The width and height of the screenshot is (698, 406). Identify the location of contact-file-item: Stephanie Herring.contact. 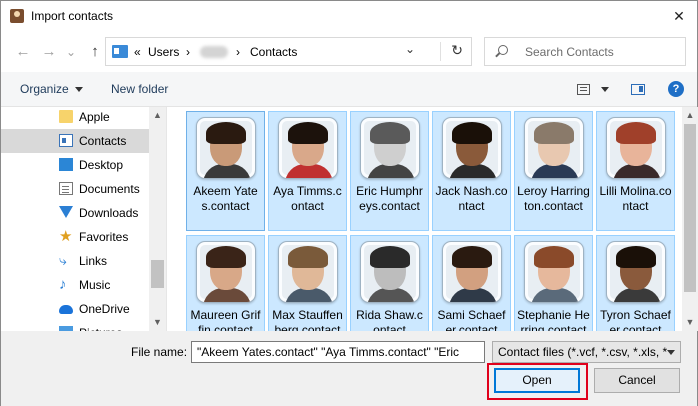
(553, 283).